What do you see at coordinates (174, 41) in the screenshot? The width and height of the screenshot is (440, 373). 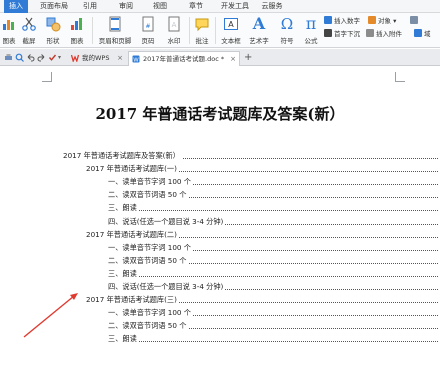 I see `watermark-label: 水印` at bounding box center [174, 41].